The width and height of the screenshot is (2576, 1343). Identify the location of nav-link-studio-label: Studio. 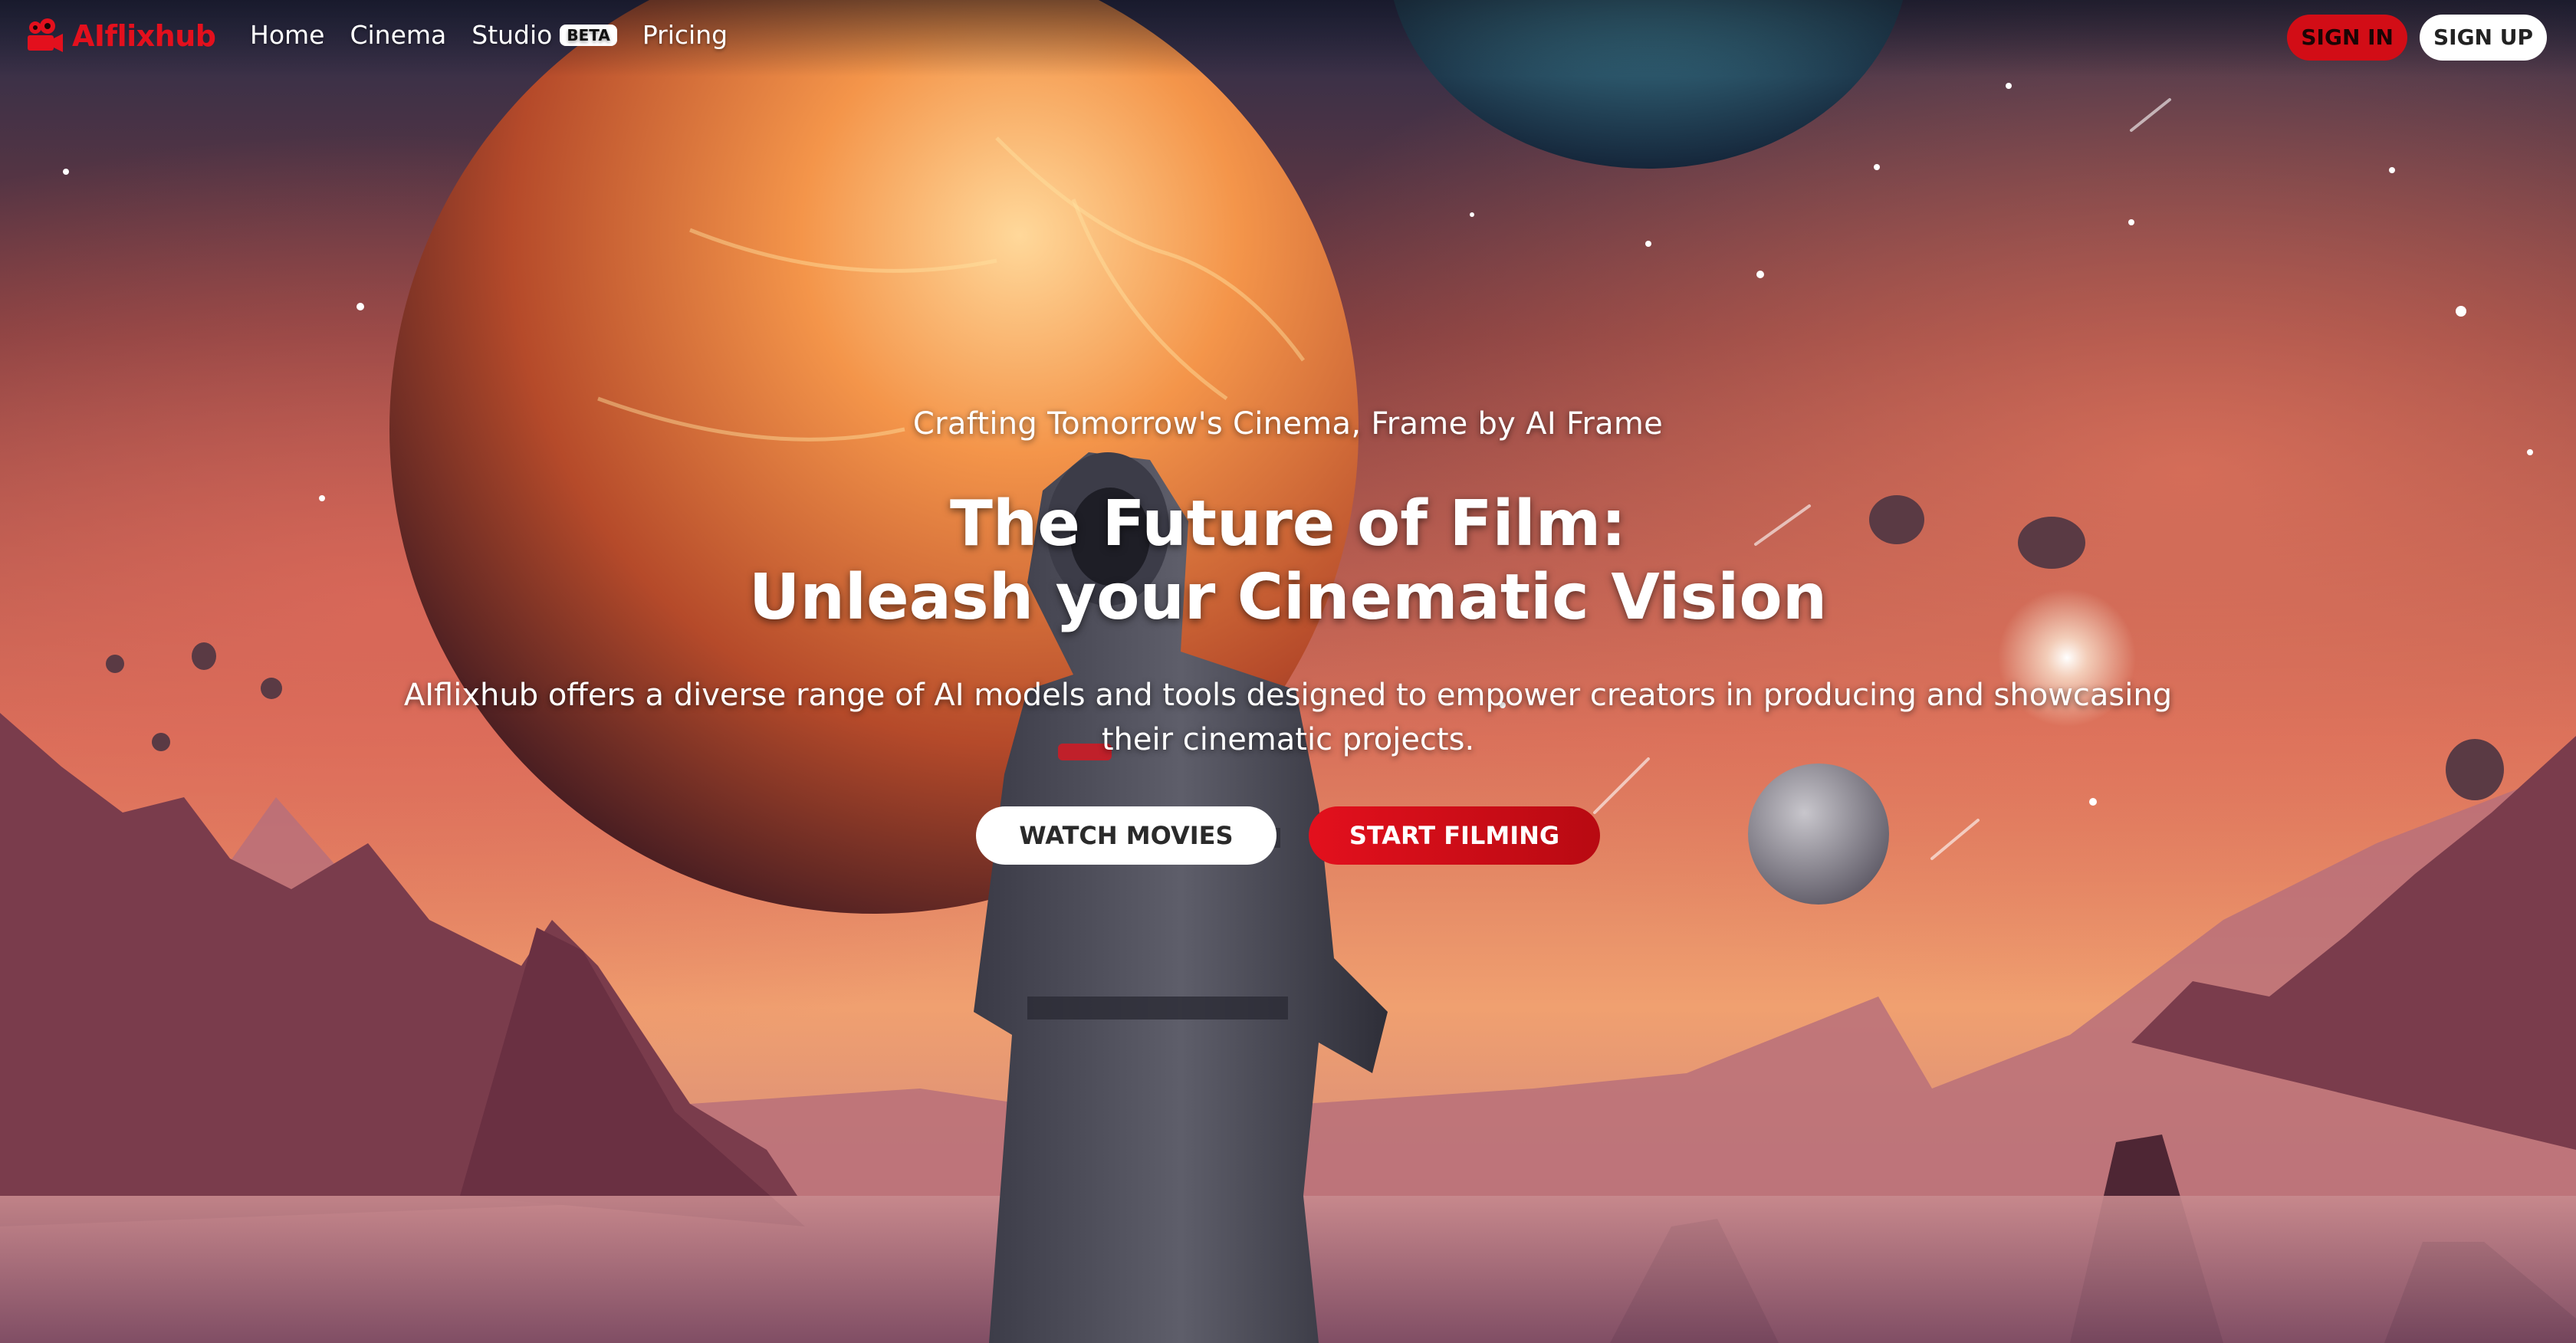
(513, 35).